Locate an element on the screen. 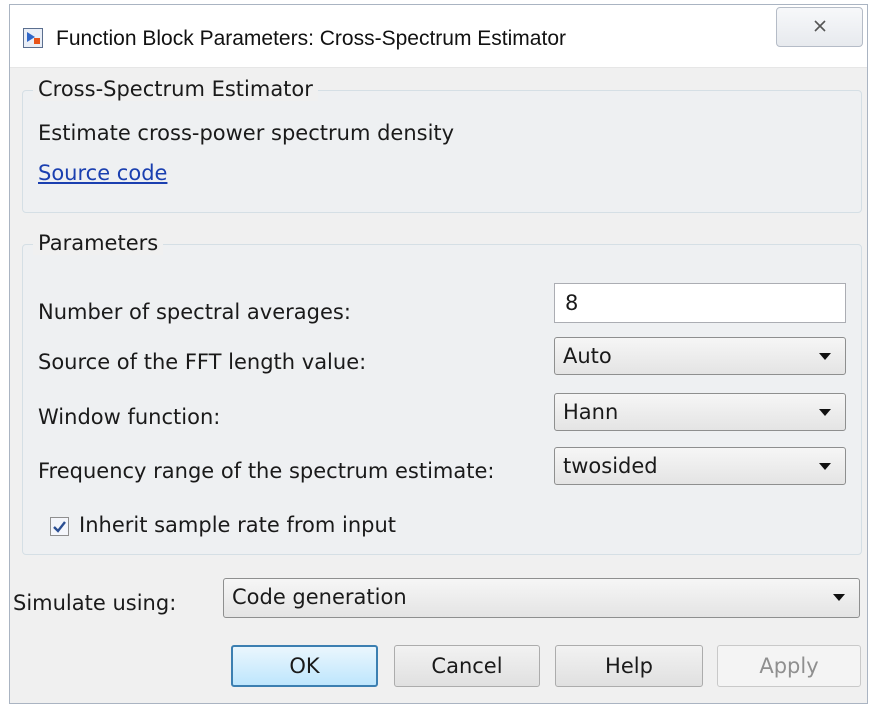 This screenshot has width=870, height=708. parameters-group-legend: Parameters is located at coordinates (98, 243).